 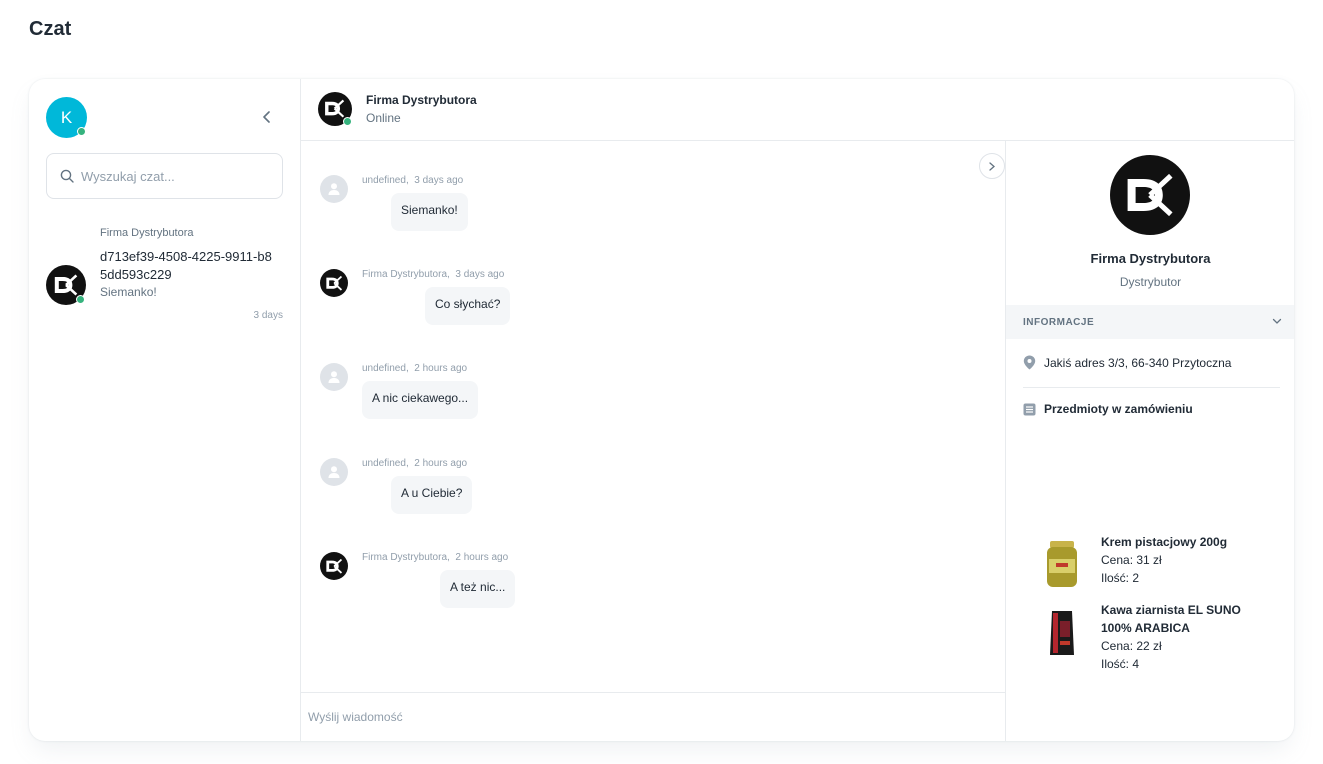 What do you see at coordinates (1277, 321) in the screenshot?
I see `chevron-down-icon` at bounding box center [1277, 321].